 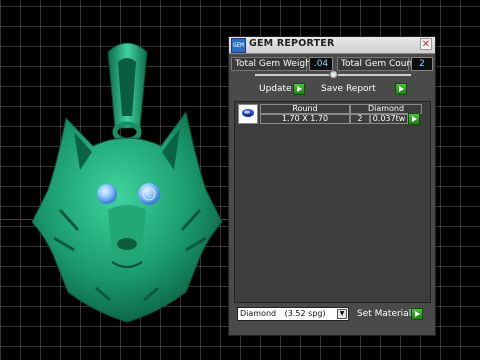 What do you see at coordinates (305, 119) in the screenshot?
I see `gem-size-cell: 1.70 X 1.70` at bounding box center [305, 119].